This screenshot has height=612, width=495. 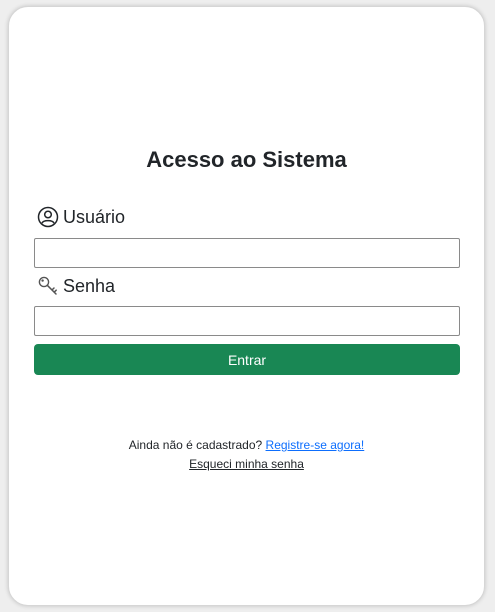 I want to click on register-prompt-text: Ainda não é cadastrado?, so click(x=195, y=445).